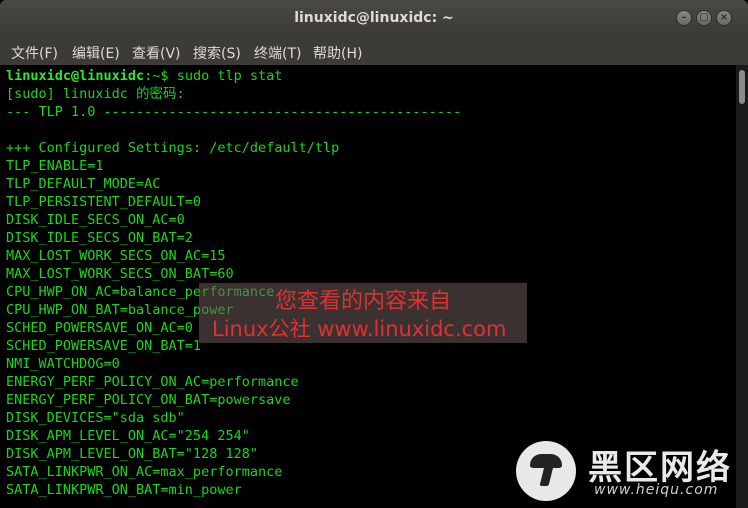  I want to click on title-bar: linuxidc@linuxidc: ~ – □ ×, so click(374, 18).